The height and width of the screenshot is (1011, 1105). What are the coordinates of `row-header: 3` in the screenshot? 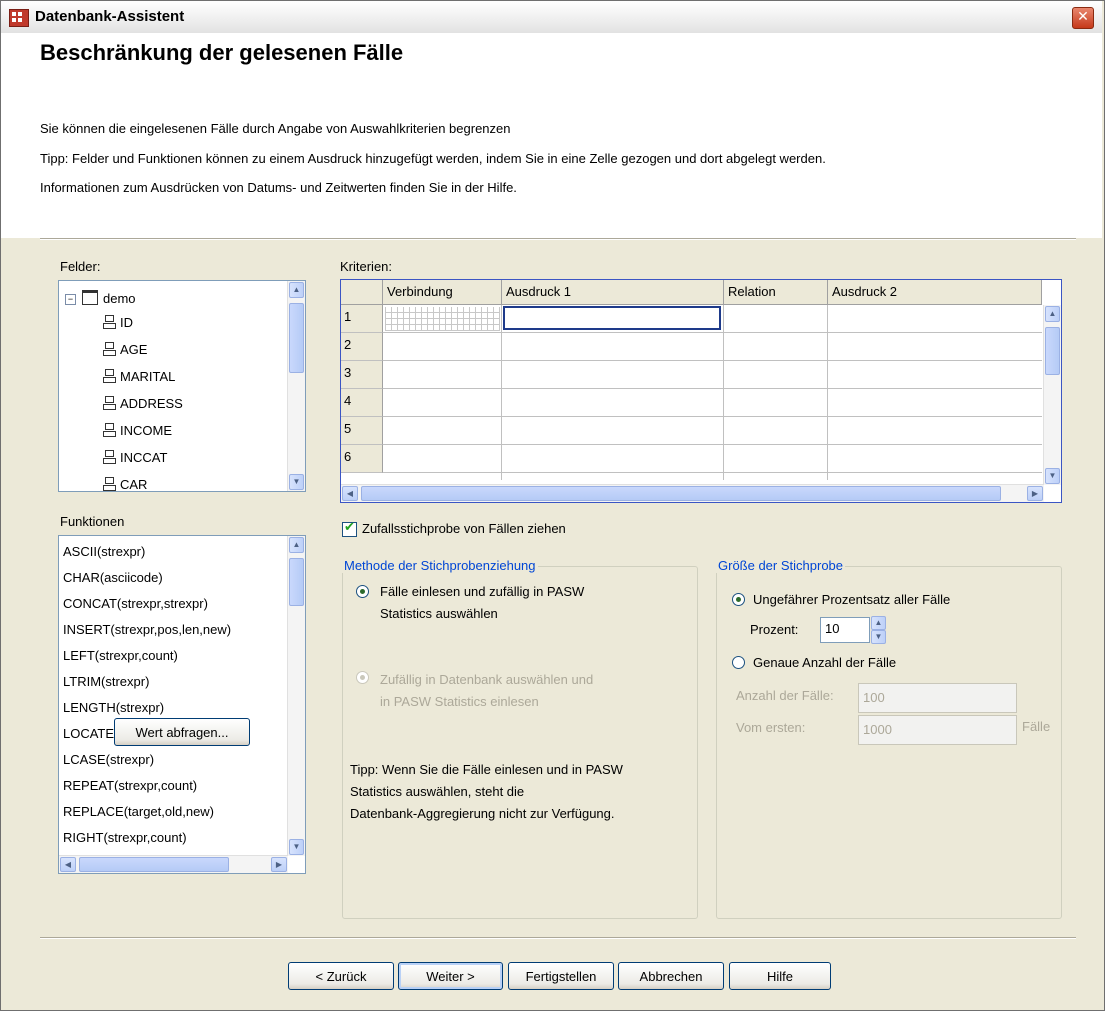 It's located at (362, 375).